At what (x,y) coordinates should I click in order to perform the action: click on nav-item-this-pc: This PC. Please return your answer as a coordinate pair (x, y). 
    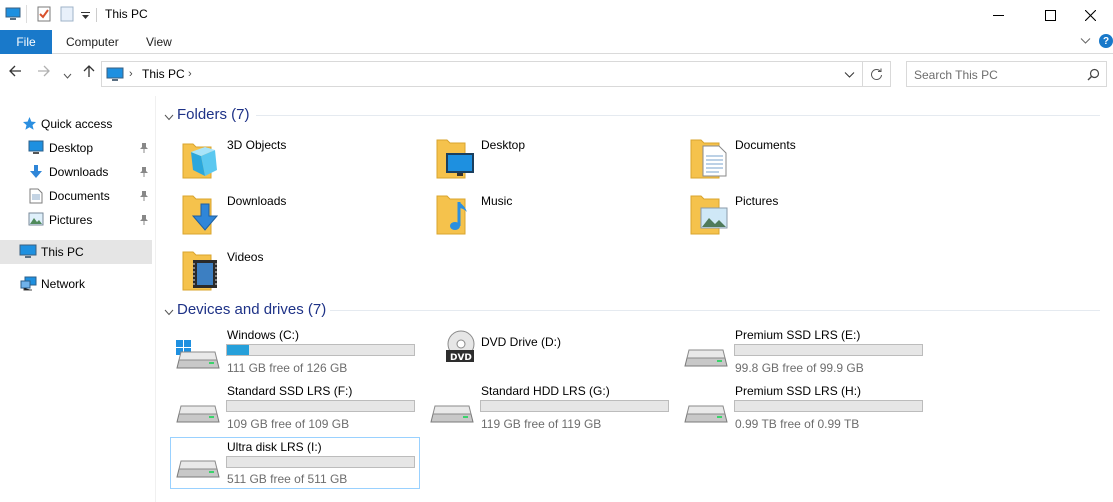
    Looking at the image, I should click on (76, 252).